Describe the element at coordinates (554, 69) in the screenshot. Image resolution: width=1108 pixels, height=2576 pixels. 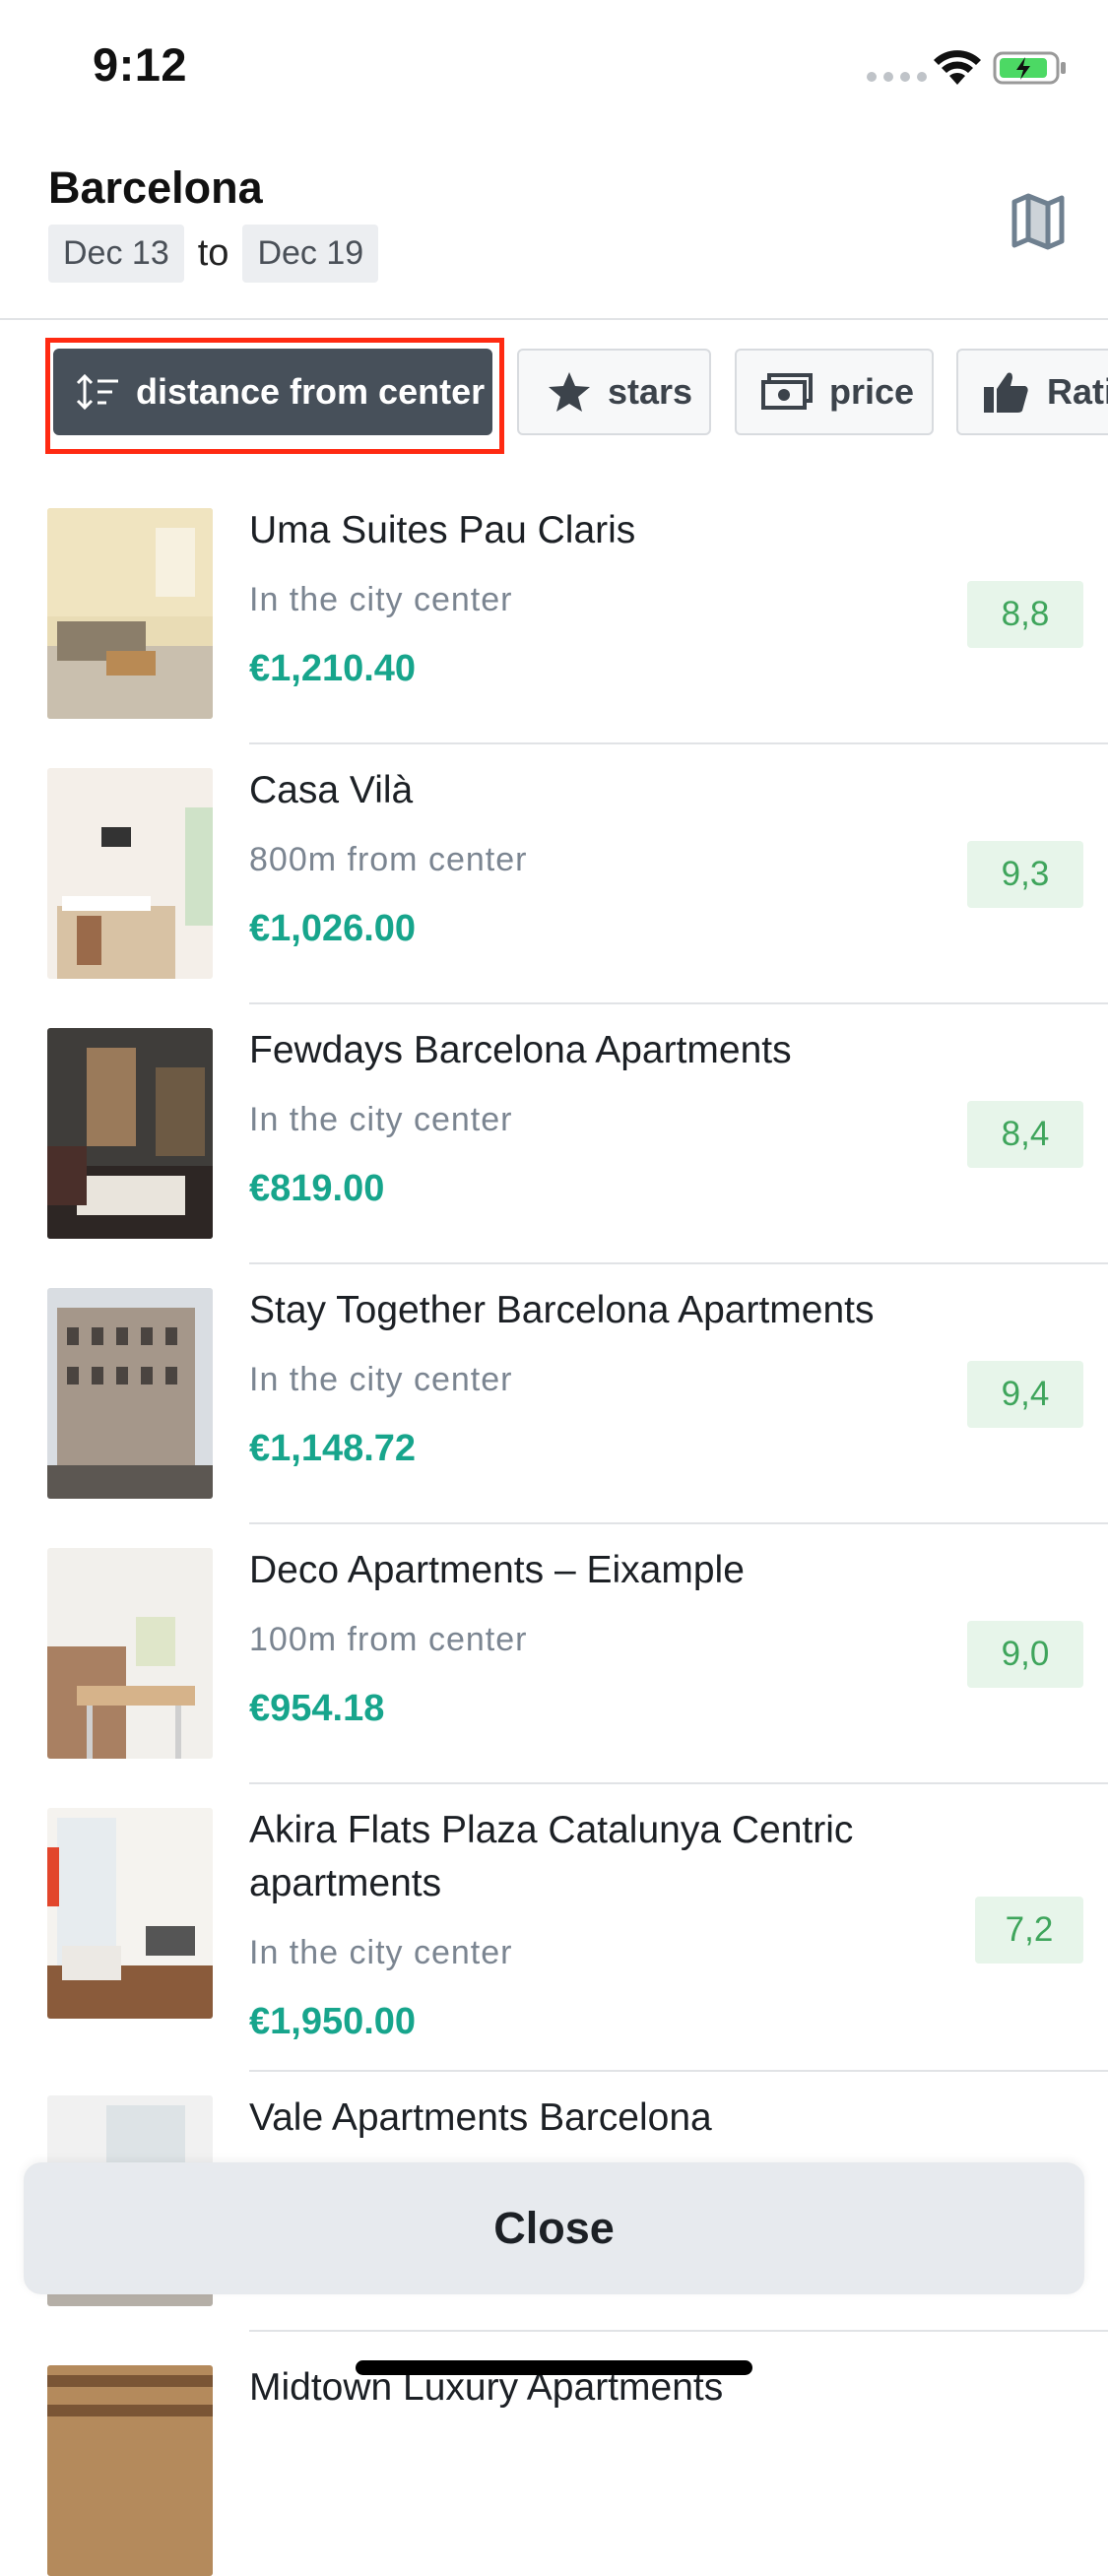
I see `status-bar: 9:12` at that location.